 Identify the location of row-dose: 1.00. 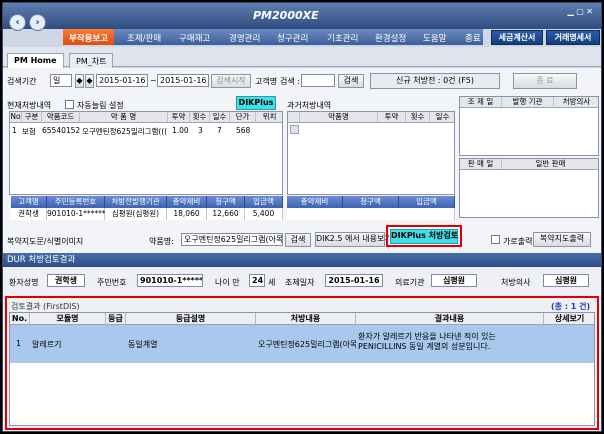
(180, 130).